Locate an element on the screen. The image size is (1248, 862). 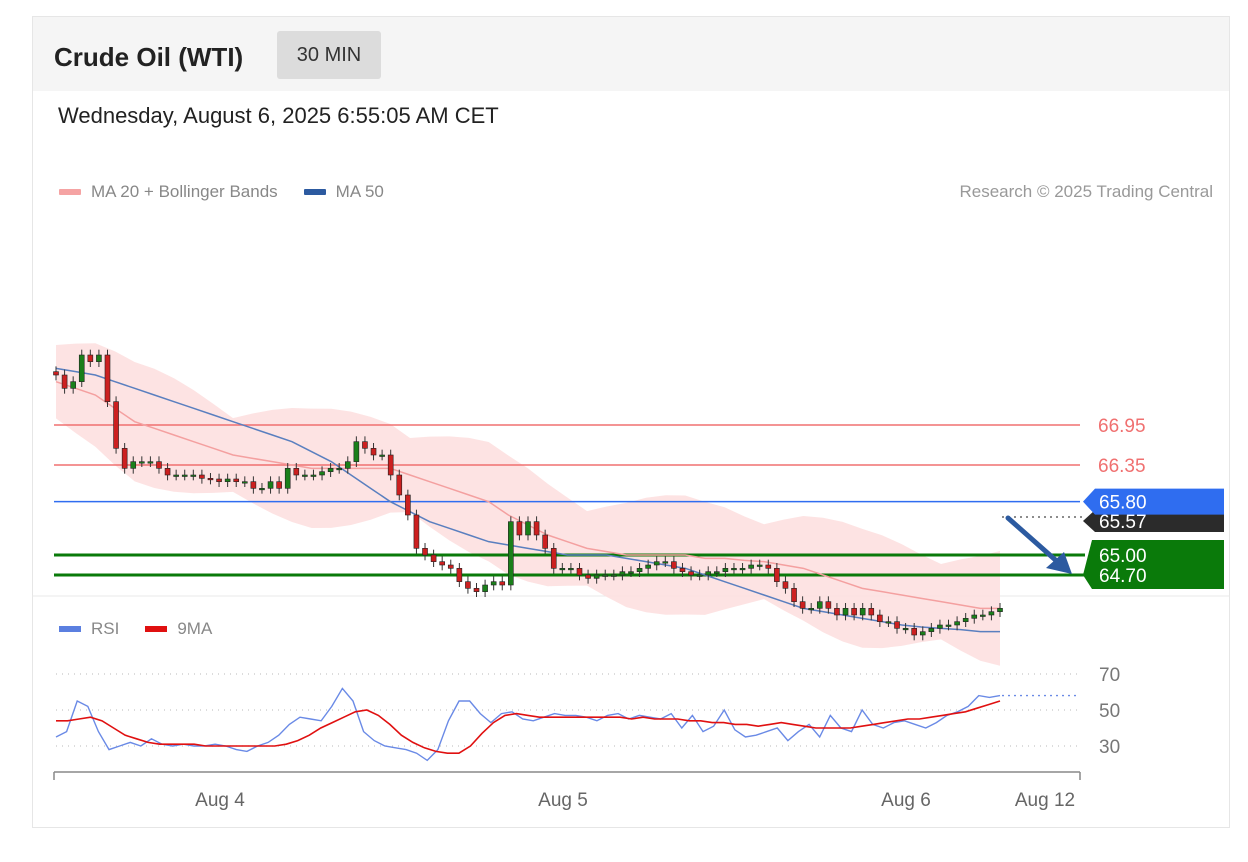
rsi-line is located at coordinates (528, 724).